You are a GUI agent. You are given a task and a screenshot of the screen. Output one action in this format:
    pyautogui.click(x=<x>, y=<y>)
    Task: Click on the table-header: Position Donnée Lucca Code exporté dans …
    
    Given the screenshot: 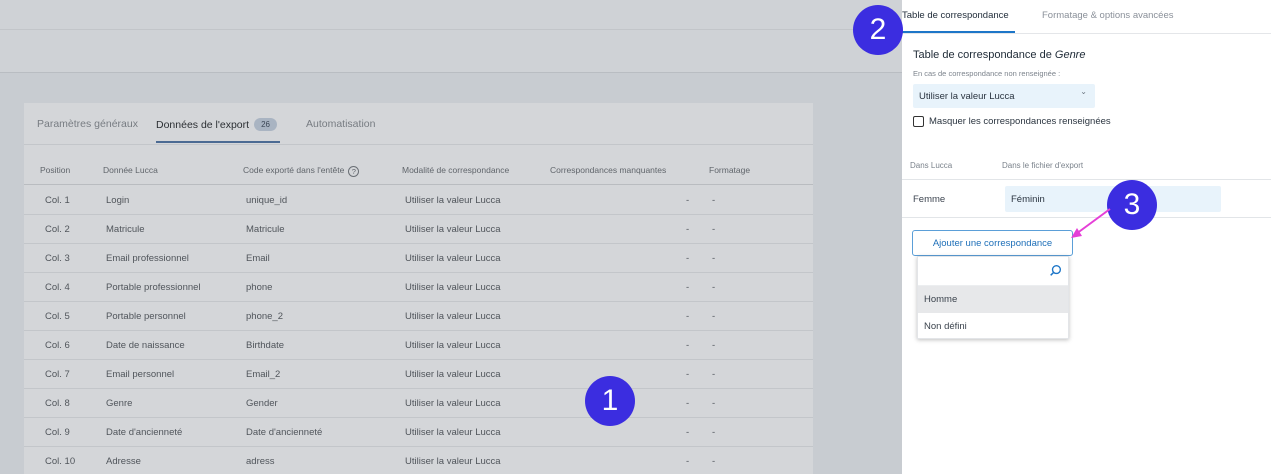 What is the action you would take?
    pyautogui.click(x=418, y=171)
    